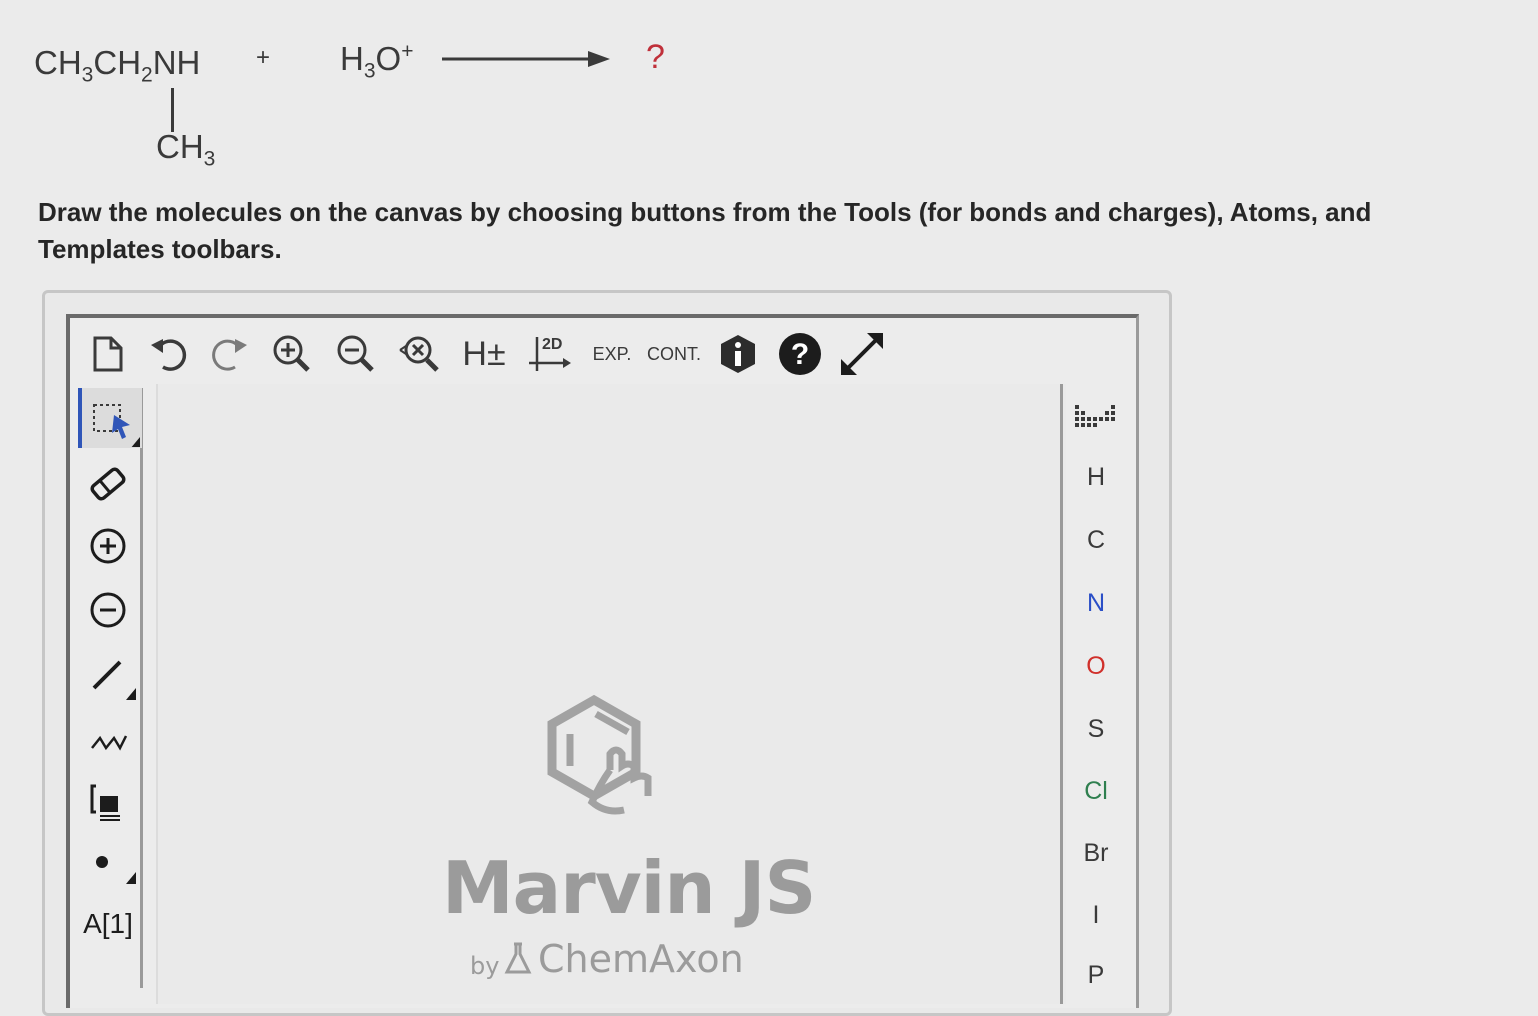 This screenshot has height=1016, width=1538. I want to click on chain-icon, so click(108, 738).